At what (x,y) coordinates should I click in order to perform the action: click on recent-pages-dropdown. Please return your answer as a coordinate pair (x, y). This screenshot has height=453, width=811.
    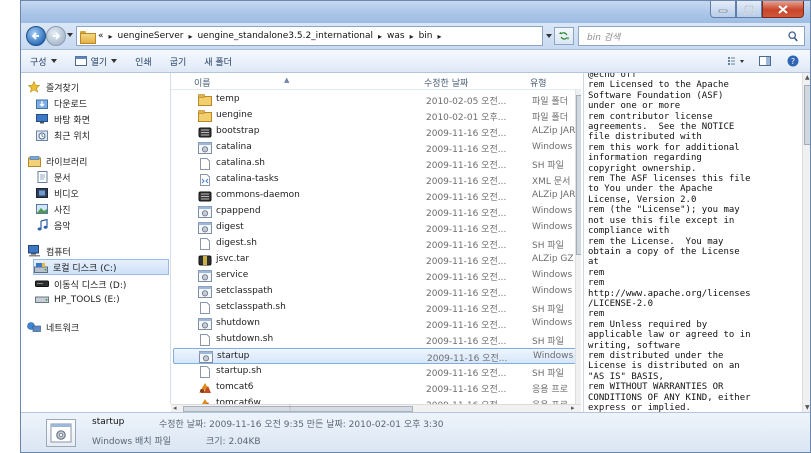
    Looking at the image, I should click on (70, 35).